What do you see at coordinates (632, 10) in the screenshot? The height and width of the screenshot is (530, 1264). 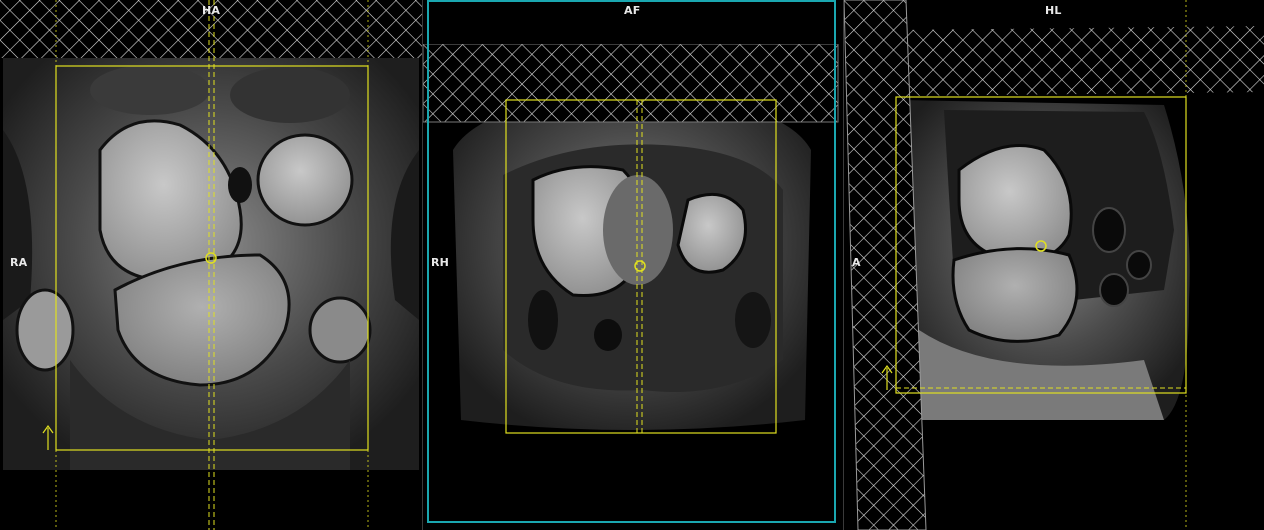 I see `orientation-label-top: AF` at bounding box center [632, 10].